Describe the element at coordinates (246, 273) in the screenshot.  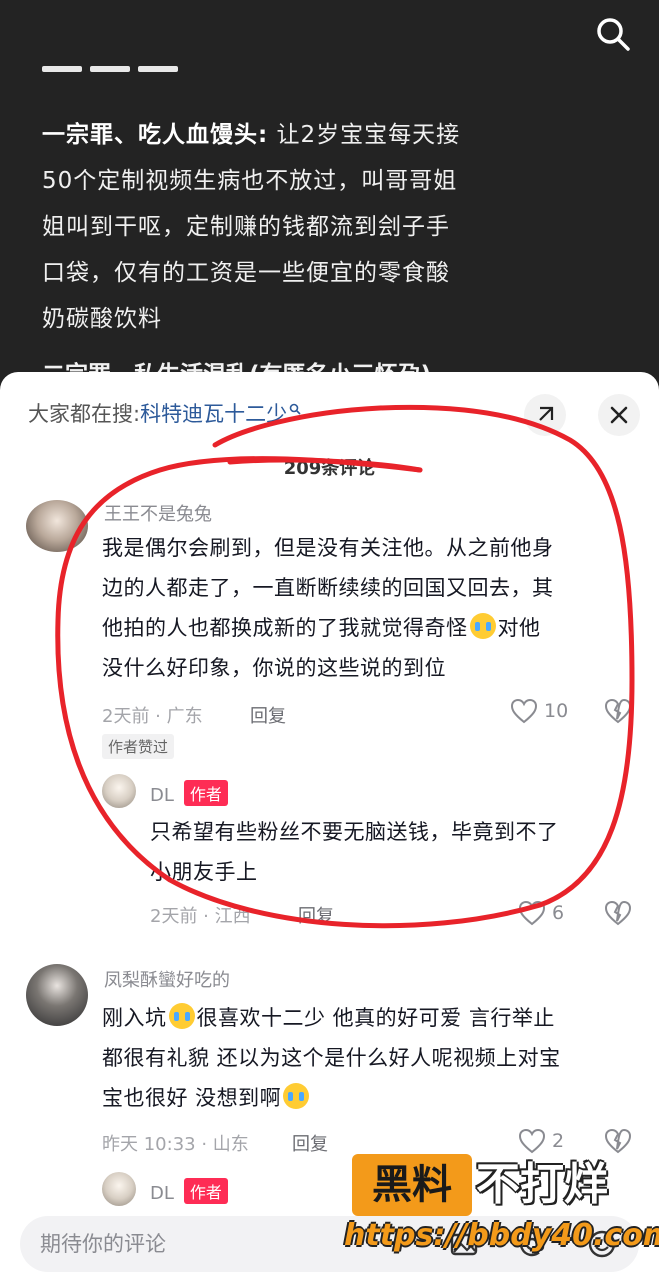
I see `article-line: 口袋，仅有的工资是一些便宜的零食酸` at that location.